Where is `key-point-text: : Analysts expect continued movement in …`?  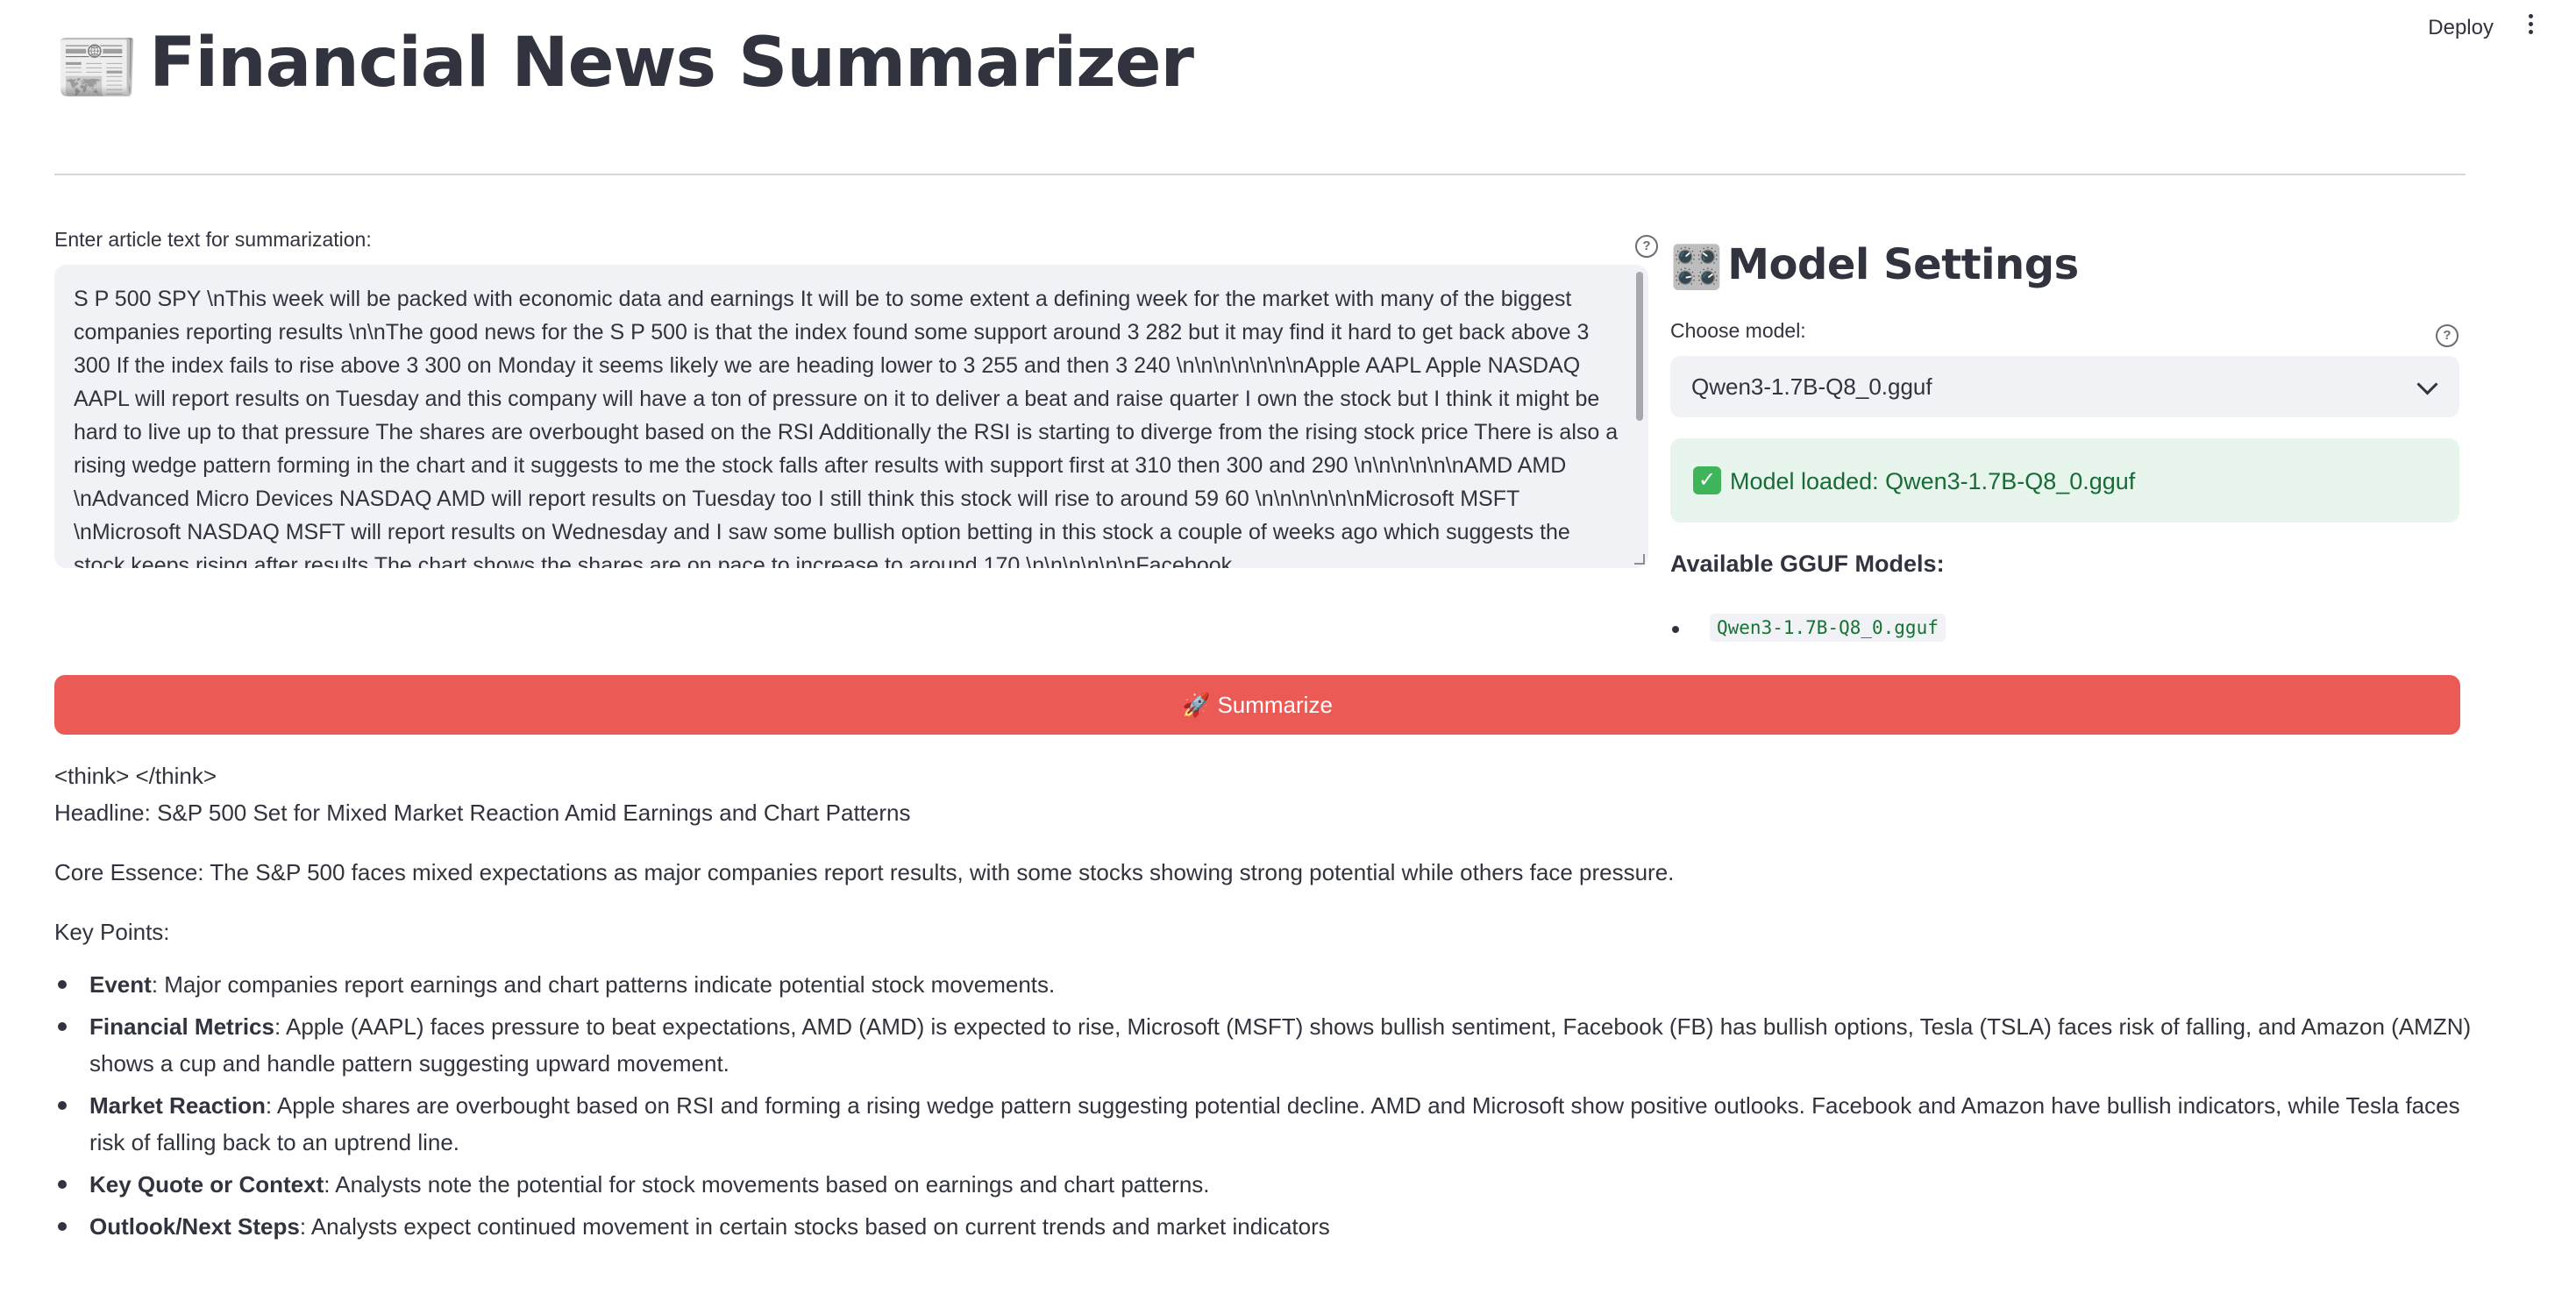 key-point-text: : Analysts expect continued movement in … is located at coordinates (814, 1226).